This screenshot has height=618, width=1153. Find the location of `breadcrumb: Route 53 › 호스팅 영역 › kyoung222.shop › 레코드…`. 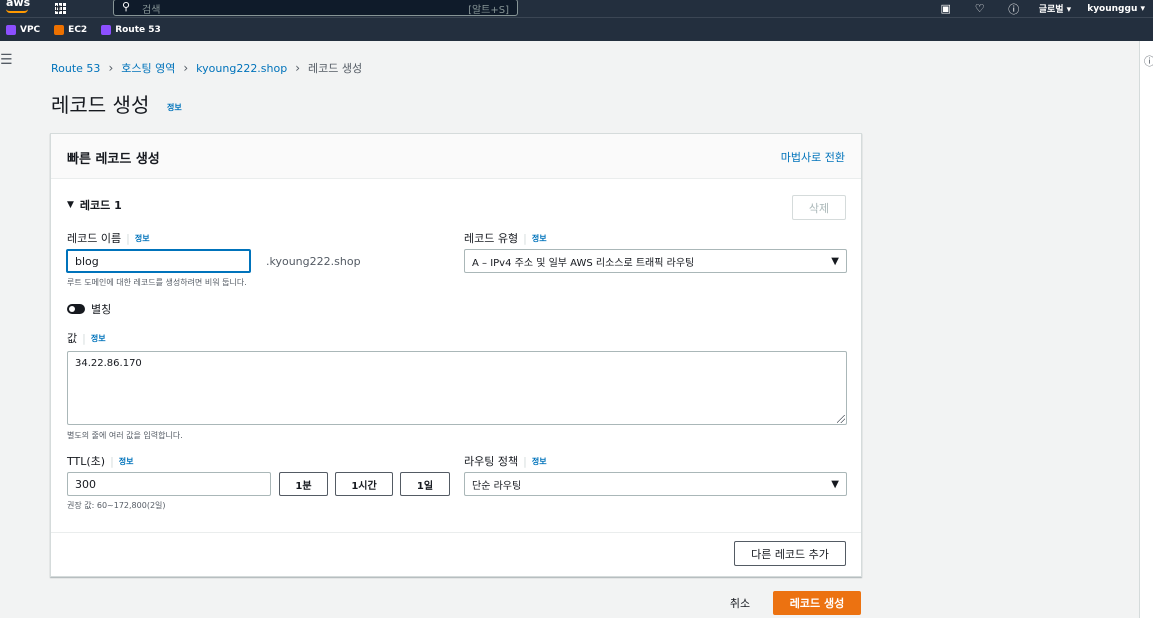

breadcrumb: Route 53 › 호스팅 영역 › kyoung222.shop › 레코드… is located at coordinates (206, 68).